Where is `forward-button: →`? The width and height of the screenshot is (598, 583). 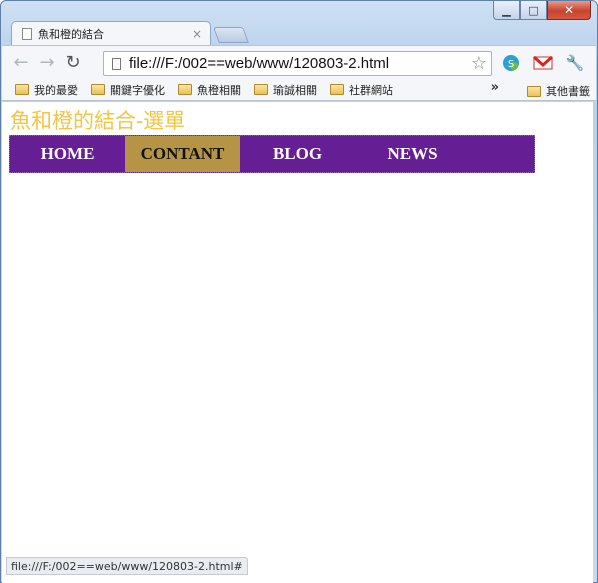
forward-button: → is located at coordinates (47, 63).